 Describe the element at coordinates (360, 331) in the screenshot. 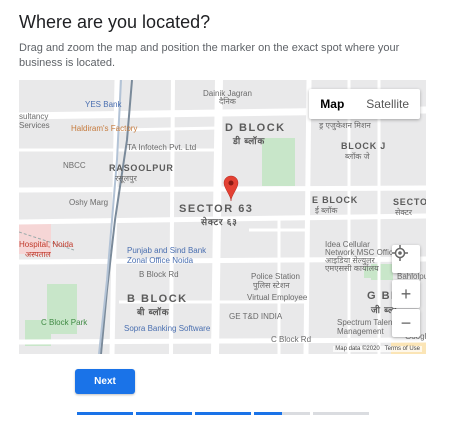

I see `label-management: Management` at that location.